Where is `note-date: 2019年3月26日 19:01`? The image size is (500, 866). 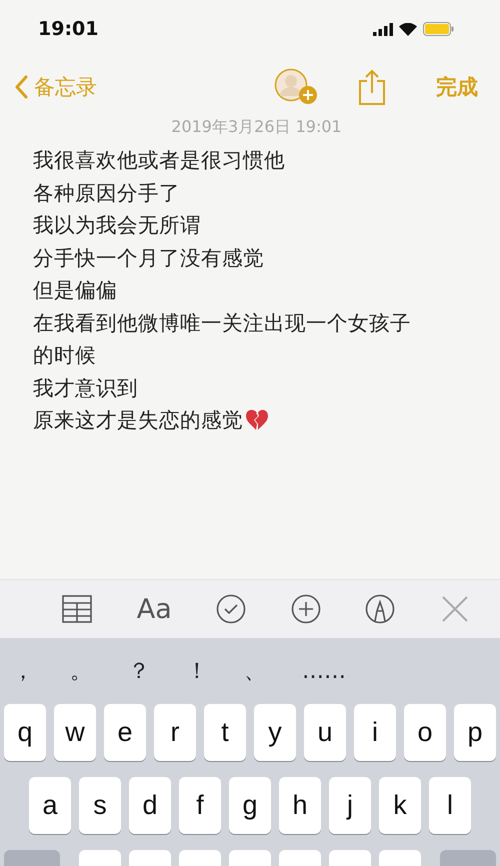
note-date: 2019年3月26日 19:01 is located at coordinates (256, 127).